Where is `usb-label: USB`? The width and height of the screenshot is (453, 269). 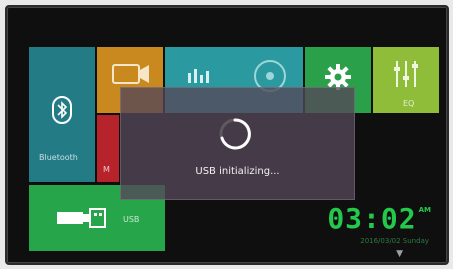 usb-label: USB is located at coordinates (131, 219).